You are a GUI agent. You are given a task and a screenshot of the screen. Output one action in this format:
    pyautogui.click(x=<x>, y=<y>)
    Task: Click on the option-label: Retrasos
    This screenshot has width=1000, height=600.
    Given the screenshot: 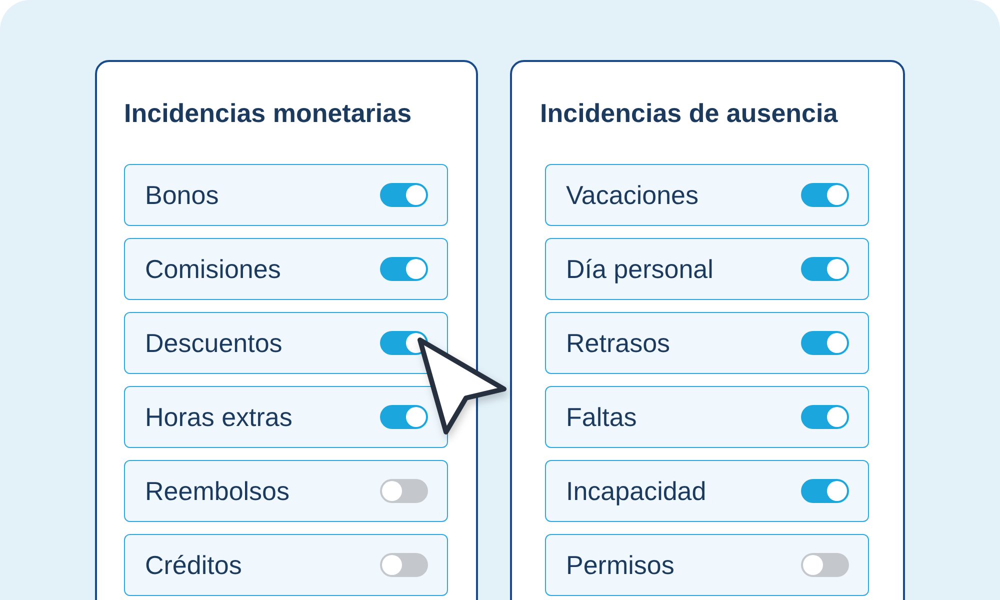 What is the action you would take?
    pyautogui.click(x=618, y=343)
    